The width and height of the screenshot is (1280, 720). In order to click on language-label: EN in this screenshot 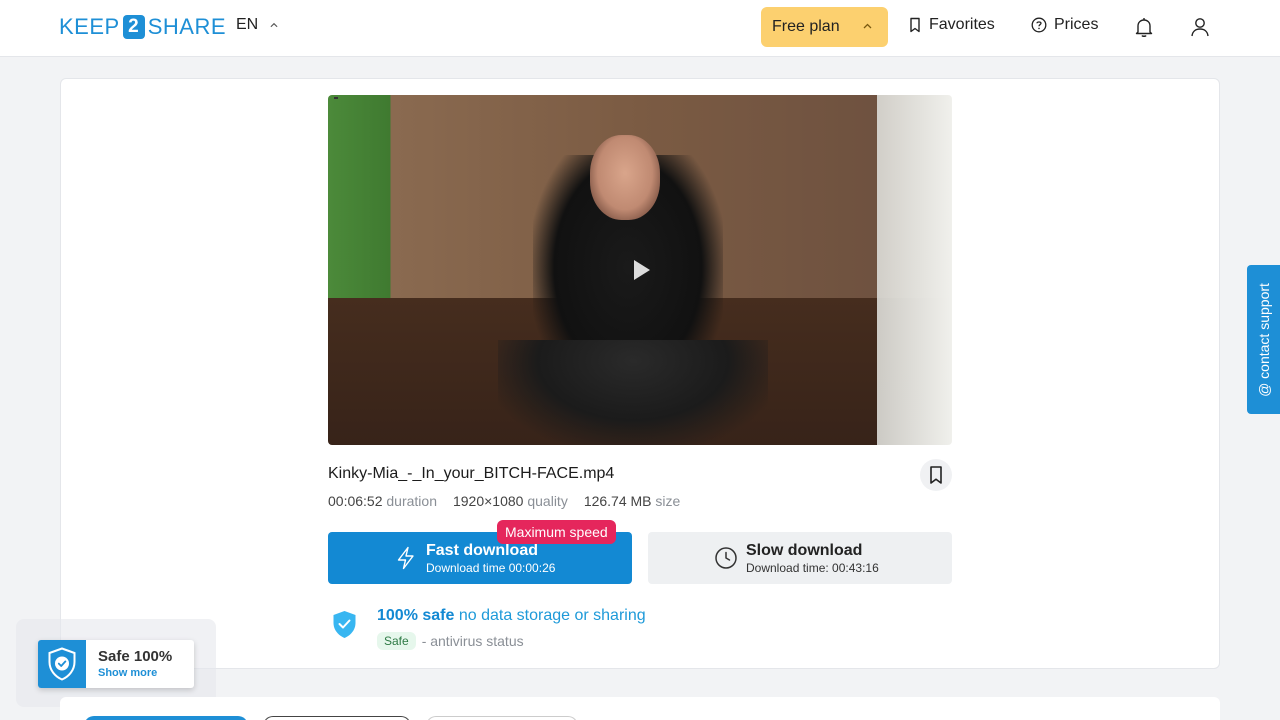, I will do `click(247, 24)`.